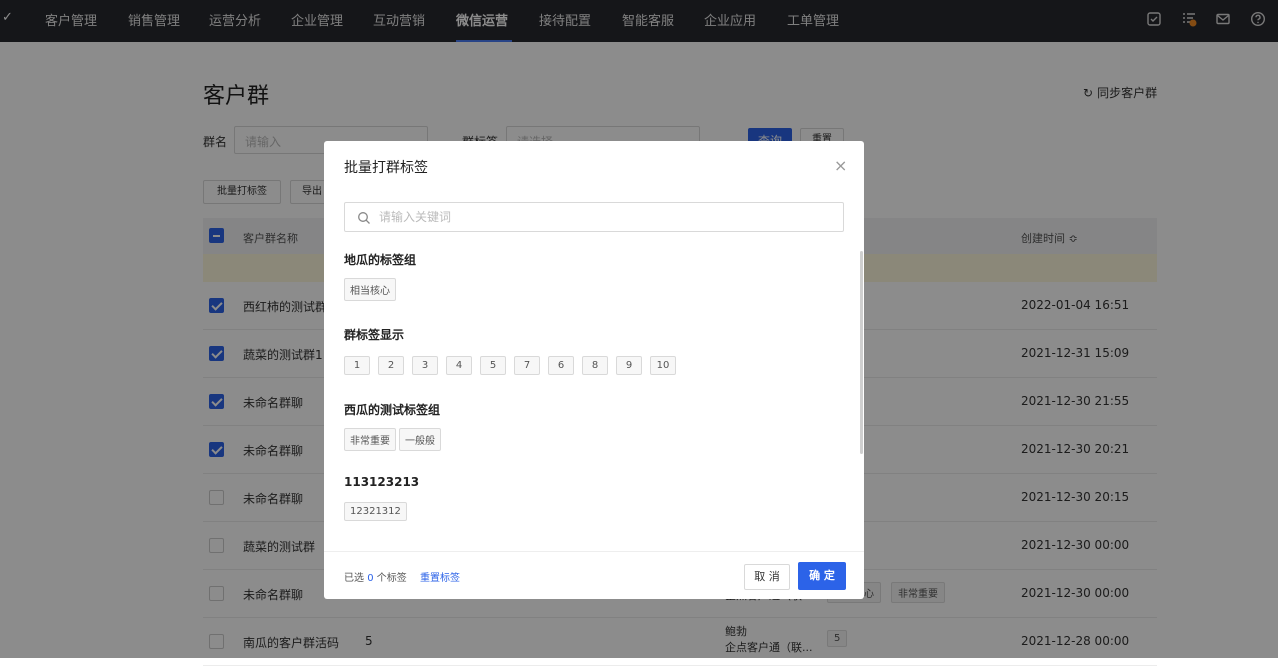 This screenshot has height=666, width=1278. Describe the element at coordinates (663, 365) in the screenshot. I see `tag-option: 10` at that location.